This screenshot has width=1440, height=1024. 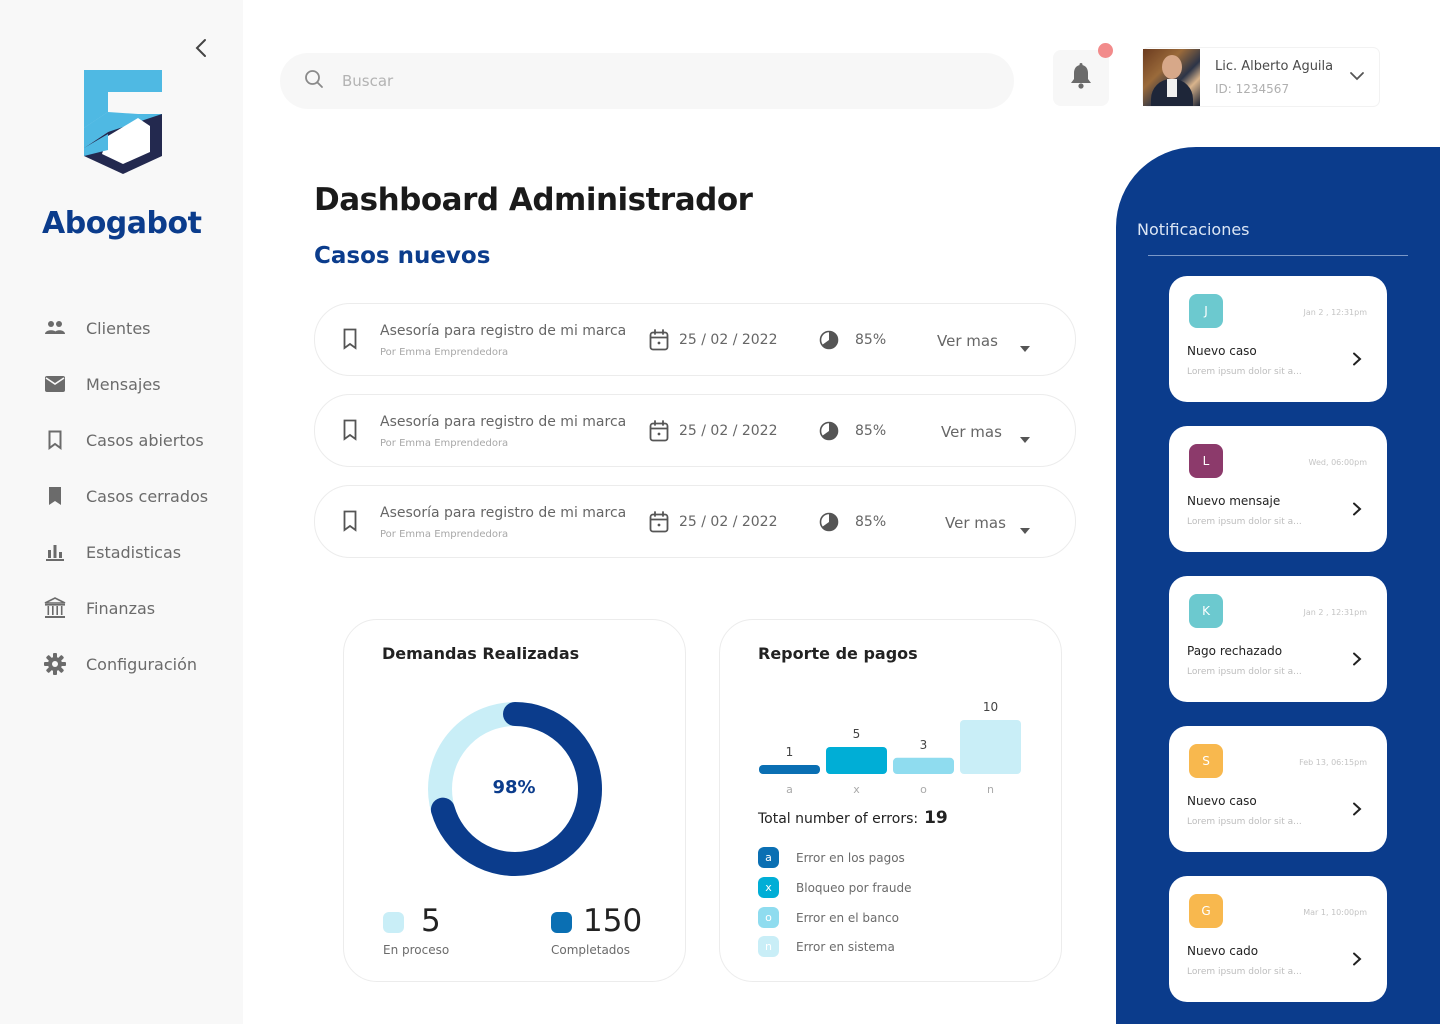 What do you see at coordinates (55, 496) in the screenshot?
I see `bookmark-filled-icon` at bounding box center [55, 496].